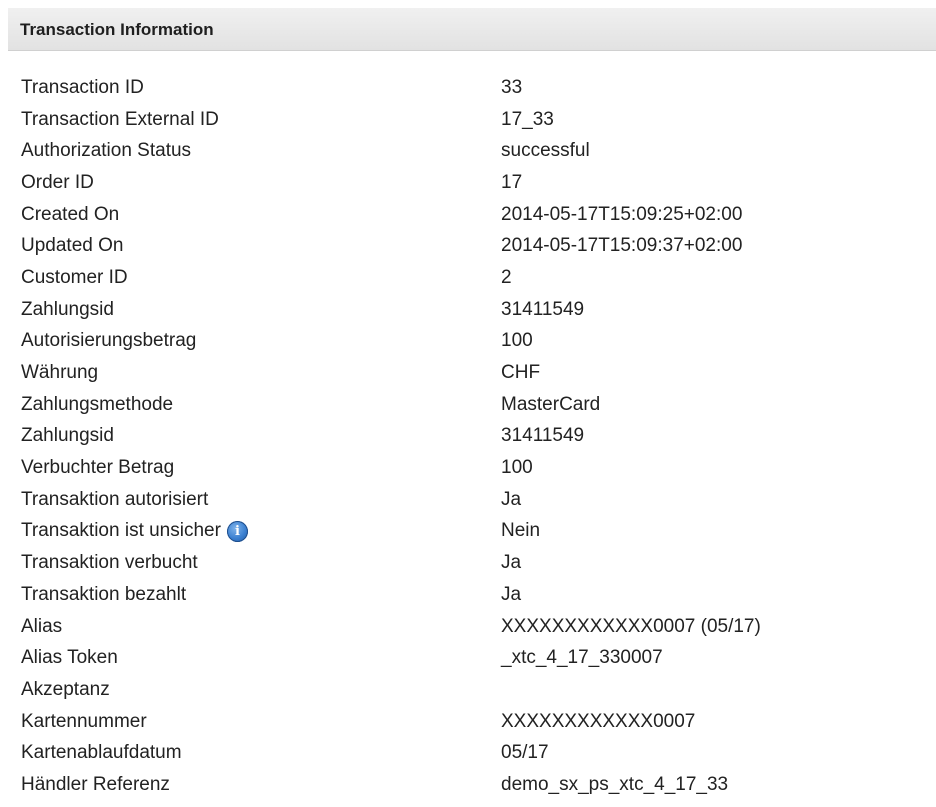  What do you see at coordinates (506, 277) in the screenshot?
I see `row-value: 2` at bounding box center [506, 277].